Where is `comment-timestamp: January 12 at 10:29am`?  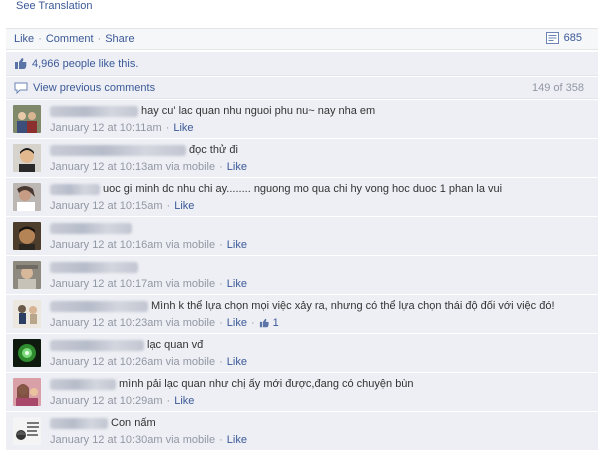 comment-timestamp: January 12 at 10:29am is located at coordinates (106, 401).